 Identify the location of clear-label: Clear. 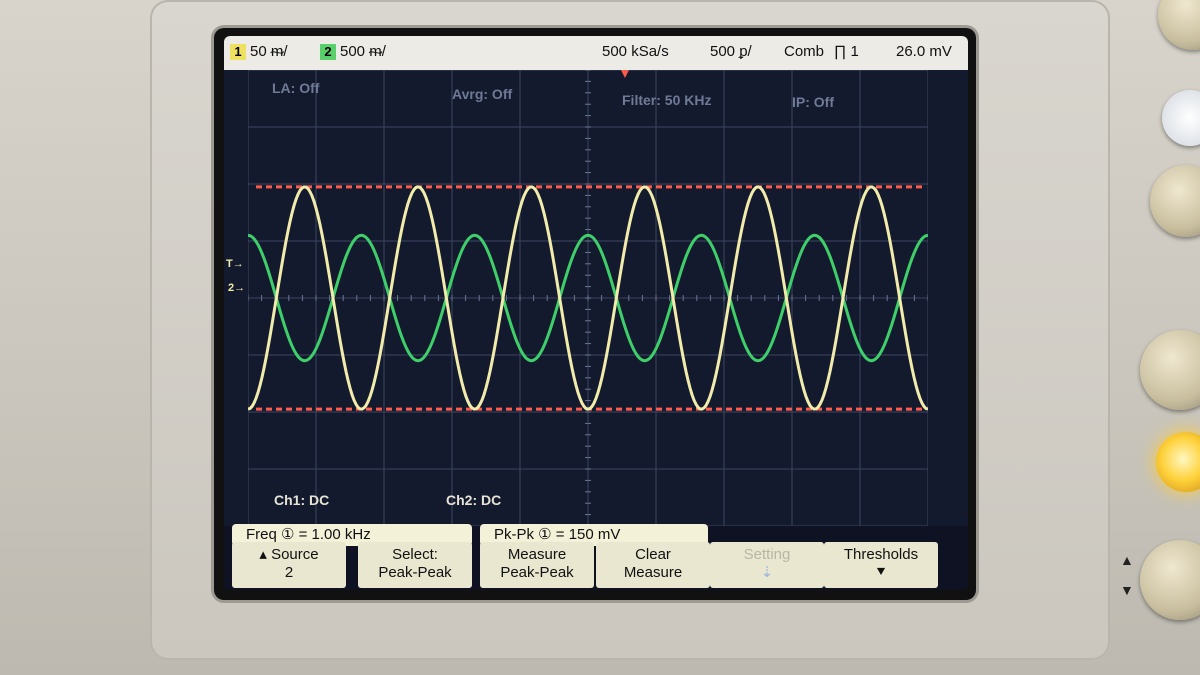
(653, 554).